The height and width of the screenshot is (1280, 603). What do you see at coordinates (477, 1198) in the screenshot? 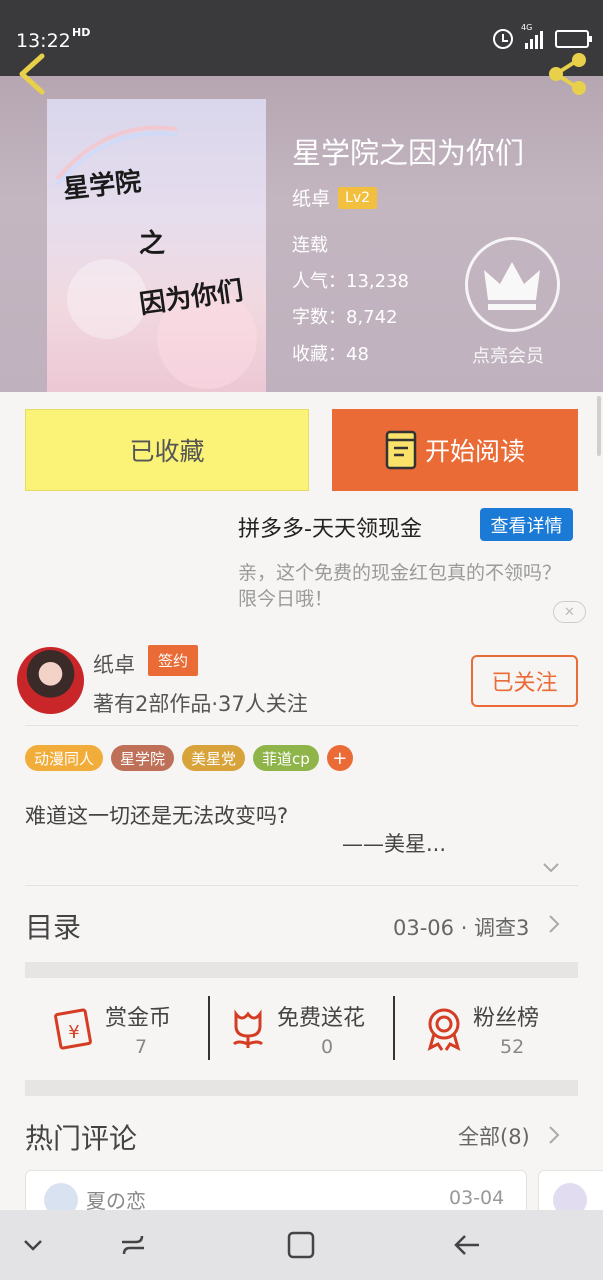
I see `comment-date: 03-04` at bounding box center [477, 1198].